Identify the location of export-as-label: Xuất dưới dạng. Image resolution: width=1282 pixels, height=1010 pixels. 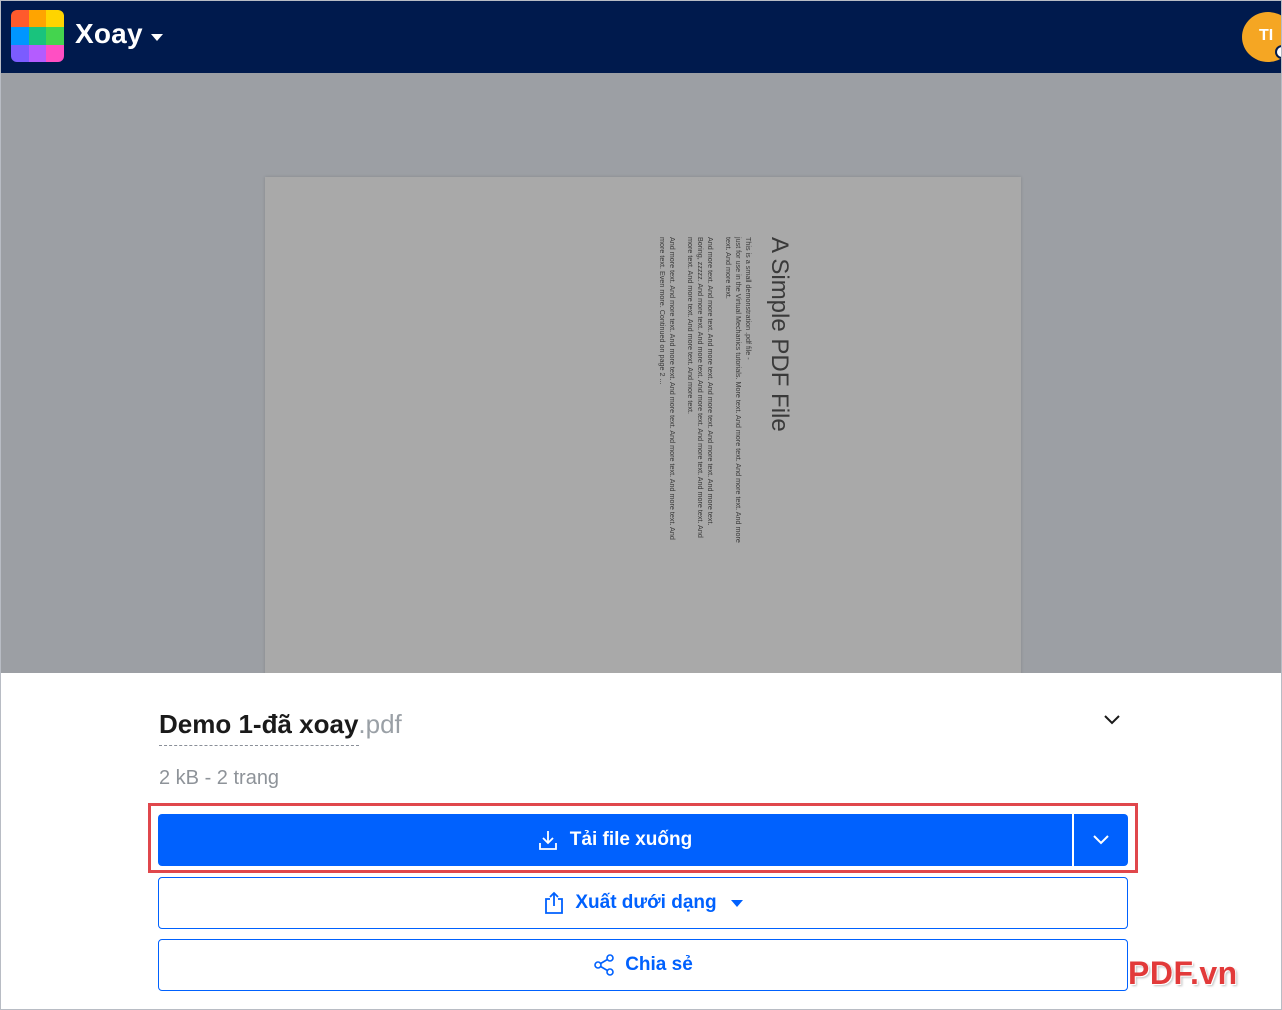
(646, 902).